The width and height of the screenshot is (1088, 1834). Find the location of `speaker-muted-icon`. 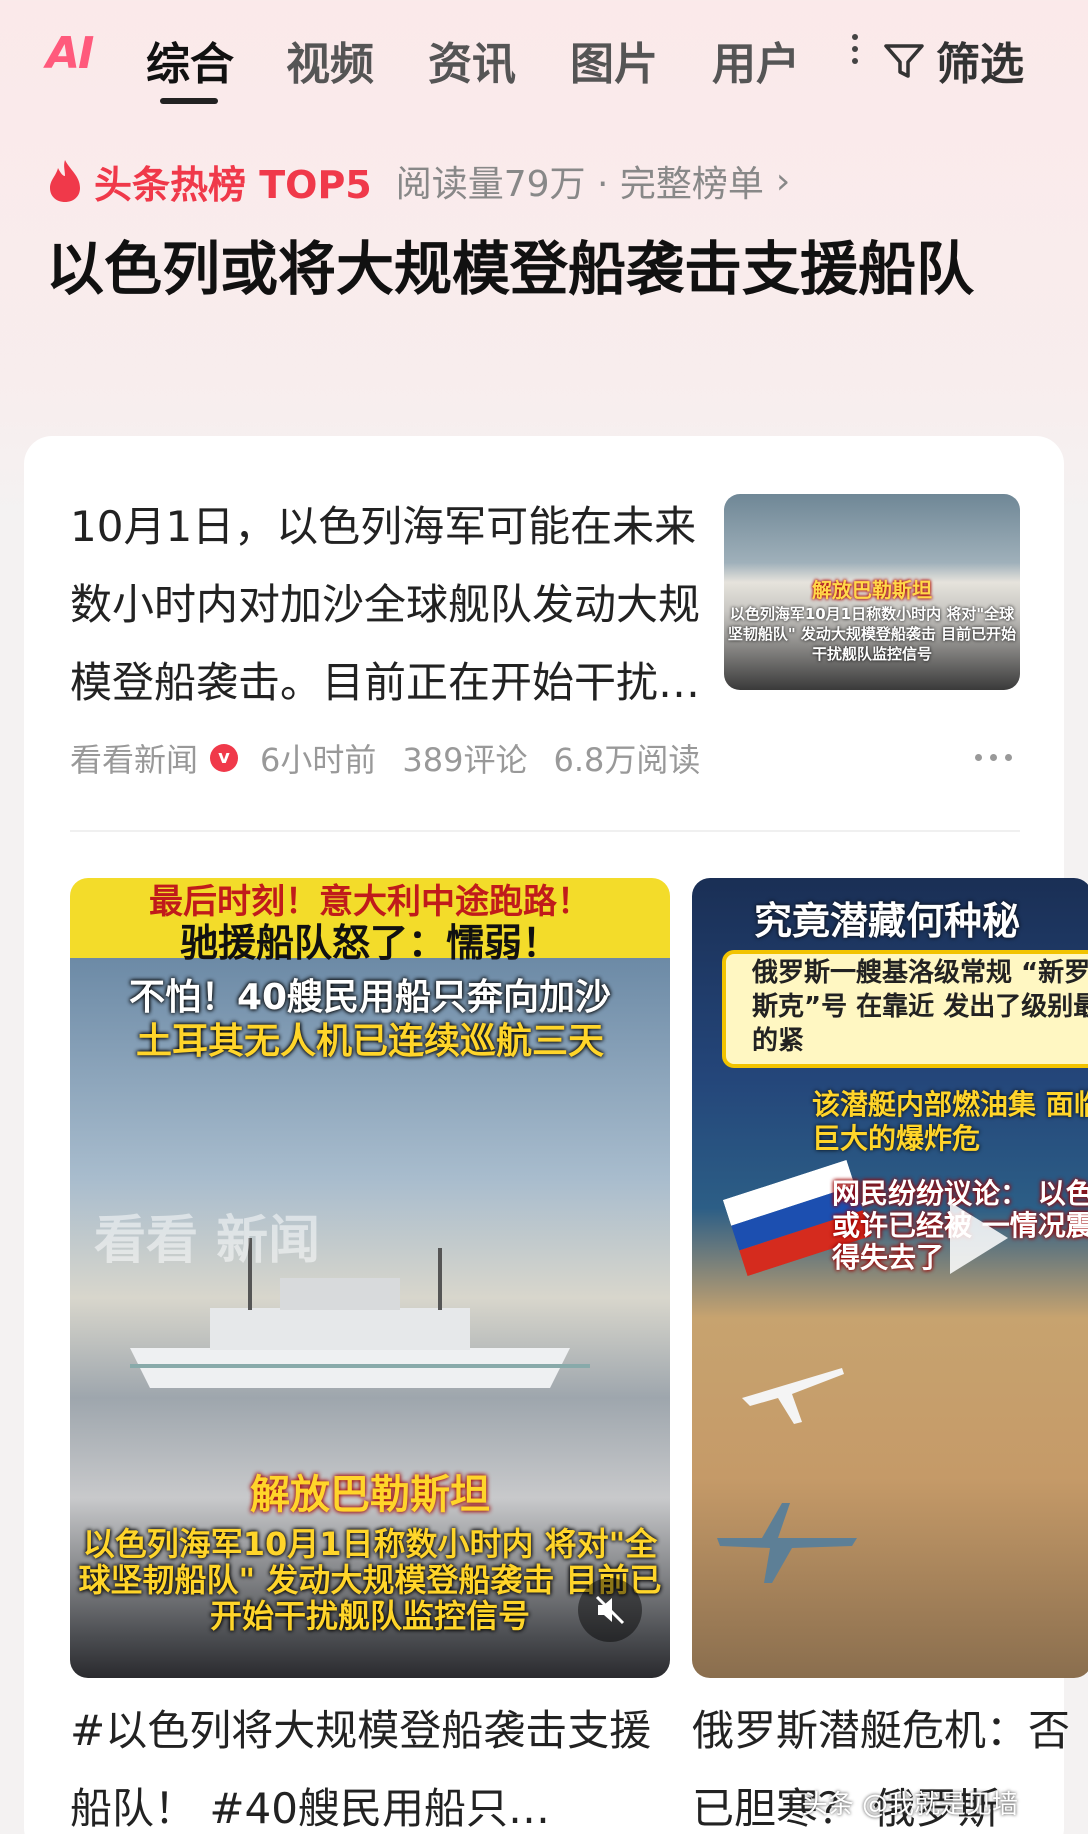

speaker-muted-icon is located at coordinates (610, 1610).